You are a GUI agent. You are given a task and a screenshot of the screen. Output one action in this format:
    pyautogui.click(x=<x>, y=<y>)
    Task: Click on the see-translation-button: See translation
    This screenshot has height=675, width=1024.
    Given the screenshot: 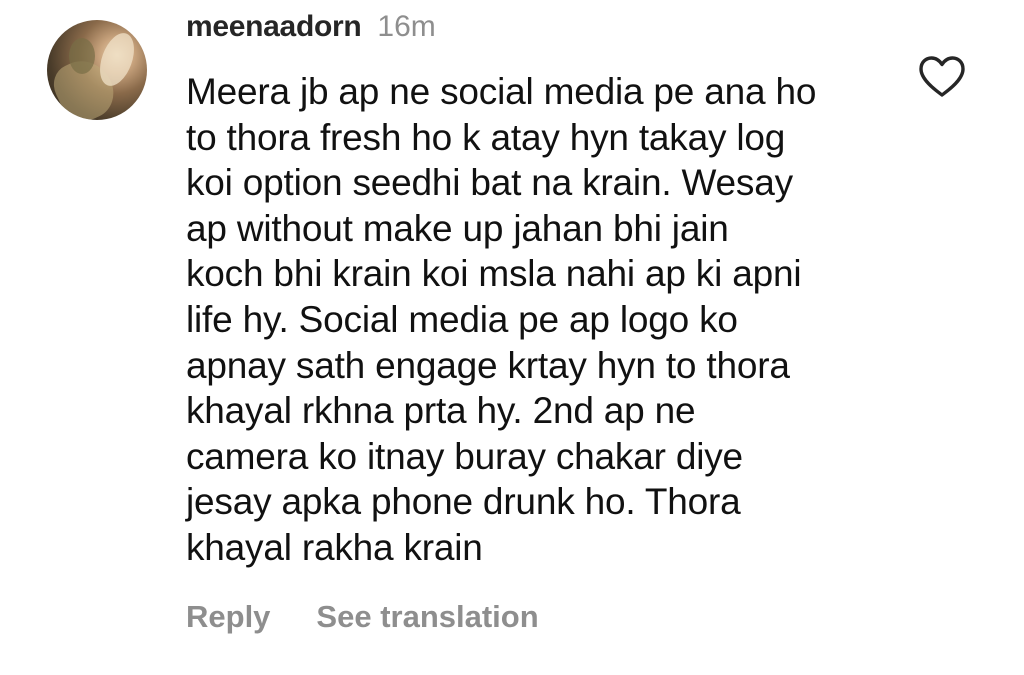 What is the action you would take?
    pyautogui.click(x=427, y=617)
    